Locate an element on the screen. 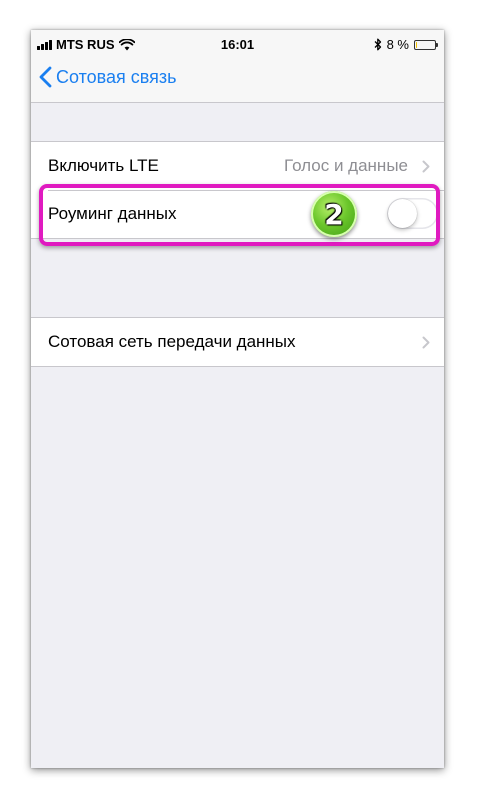 Image resolution: width=477 pixels, height=799 pixels. step-number-badge: 2 is located at coordinates (334, 214).